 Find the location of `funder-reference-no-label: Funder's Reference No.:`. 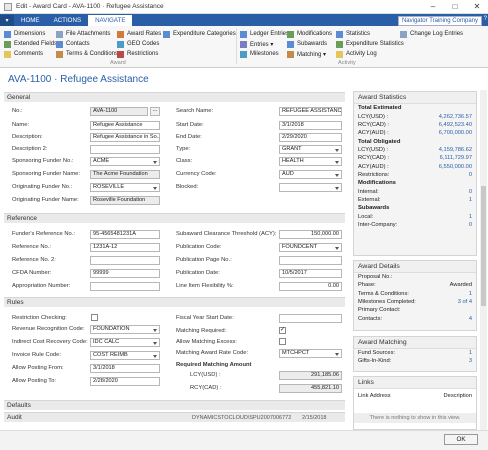

funder-reference-no-label: Funder's Reference No.: is located at coordinates (43, 234).